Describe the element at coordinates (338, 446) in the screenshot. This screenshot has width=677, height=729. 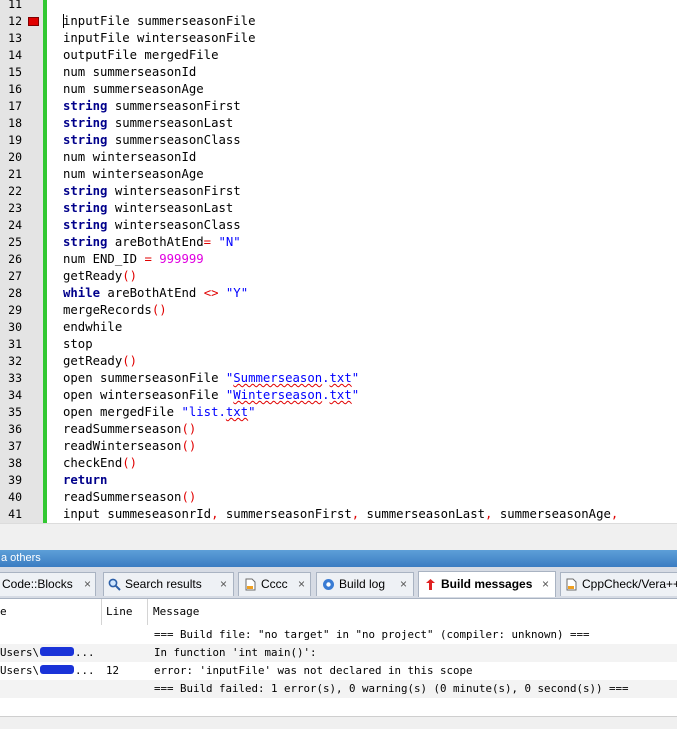
I see `code-line: 37 readWinterseason()` at that location.